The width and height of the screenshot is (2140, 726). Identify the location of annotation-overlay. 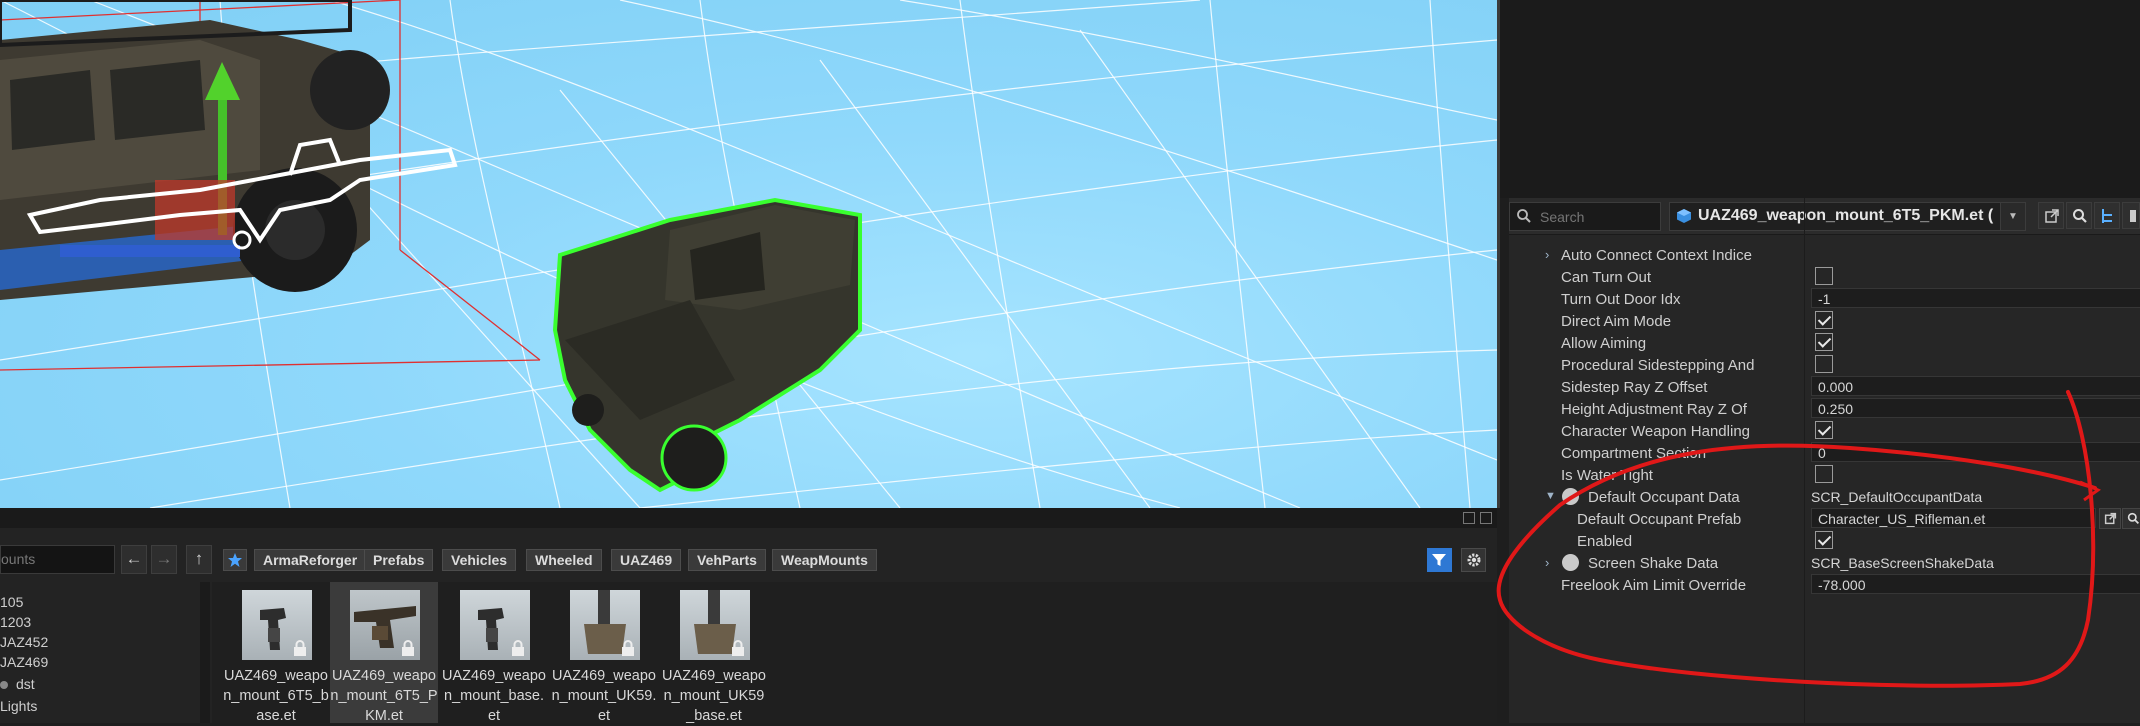
(1799, 539).